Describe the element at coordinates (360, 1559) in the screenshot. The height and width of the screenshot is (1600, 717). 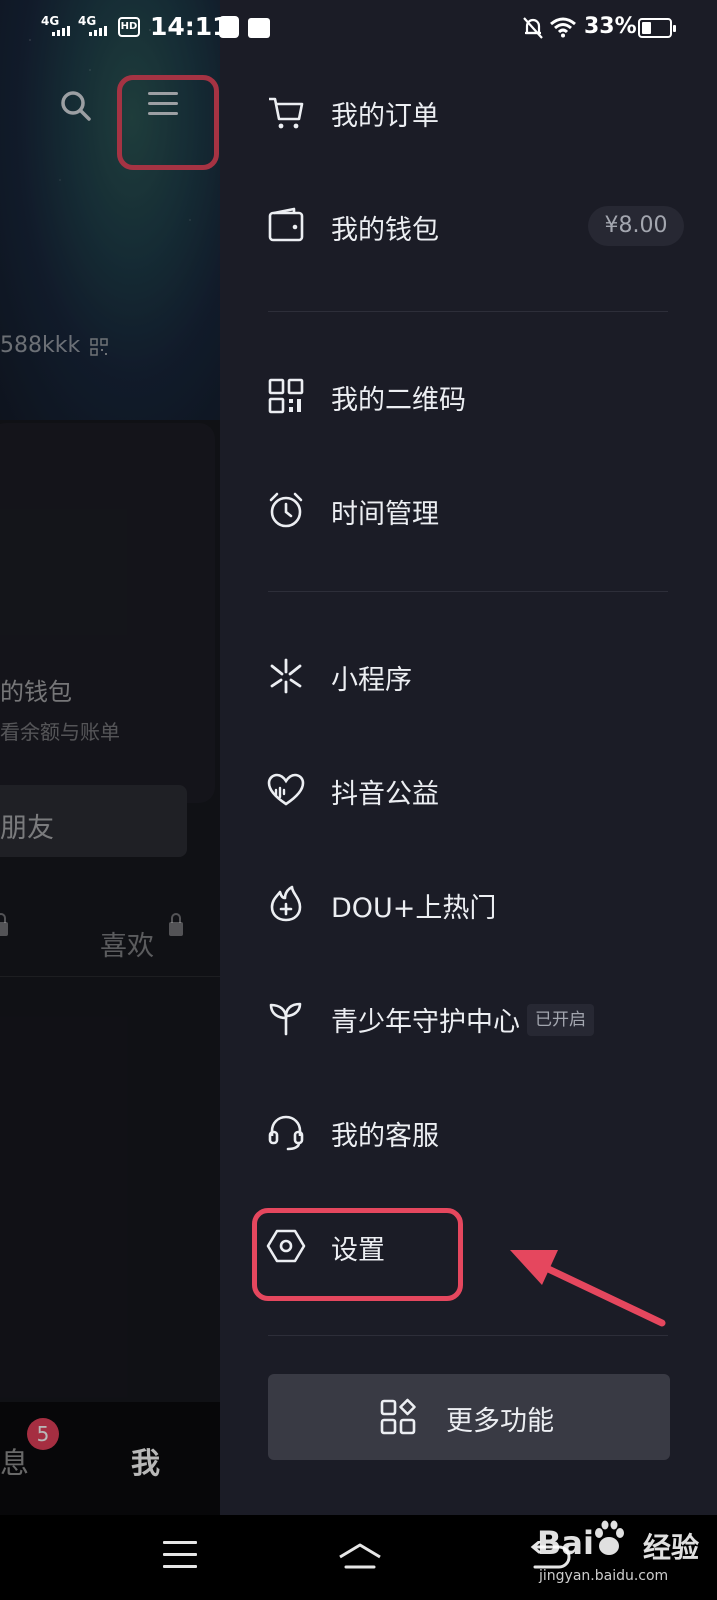
I see `home-icon` at that location.